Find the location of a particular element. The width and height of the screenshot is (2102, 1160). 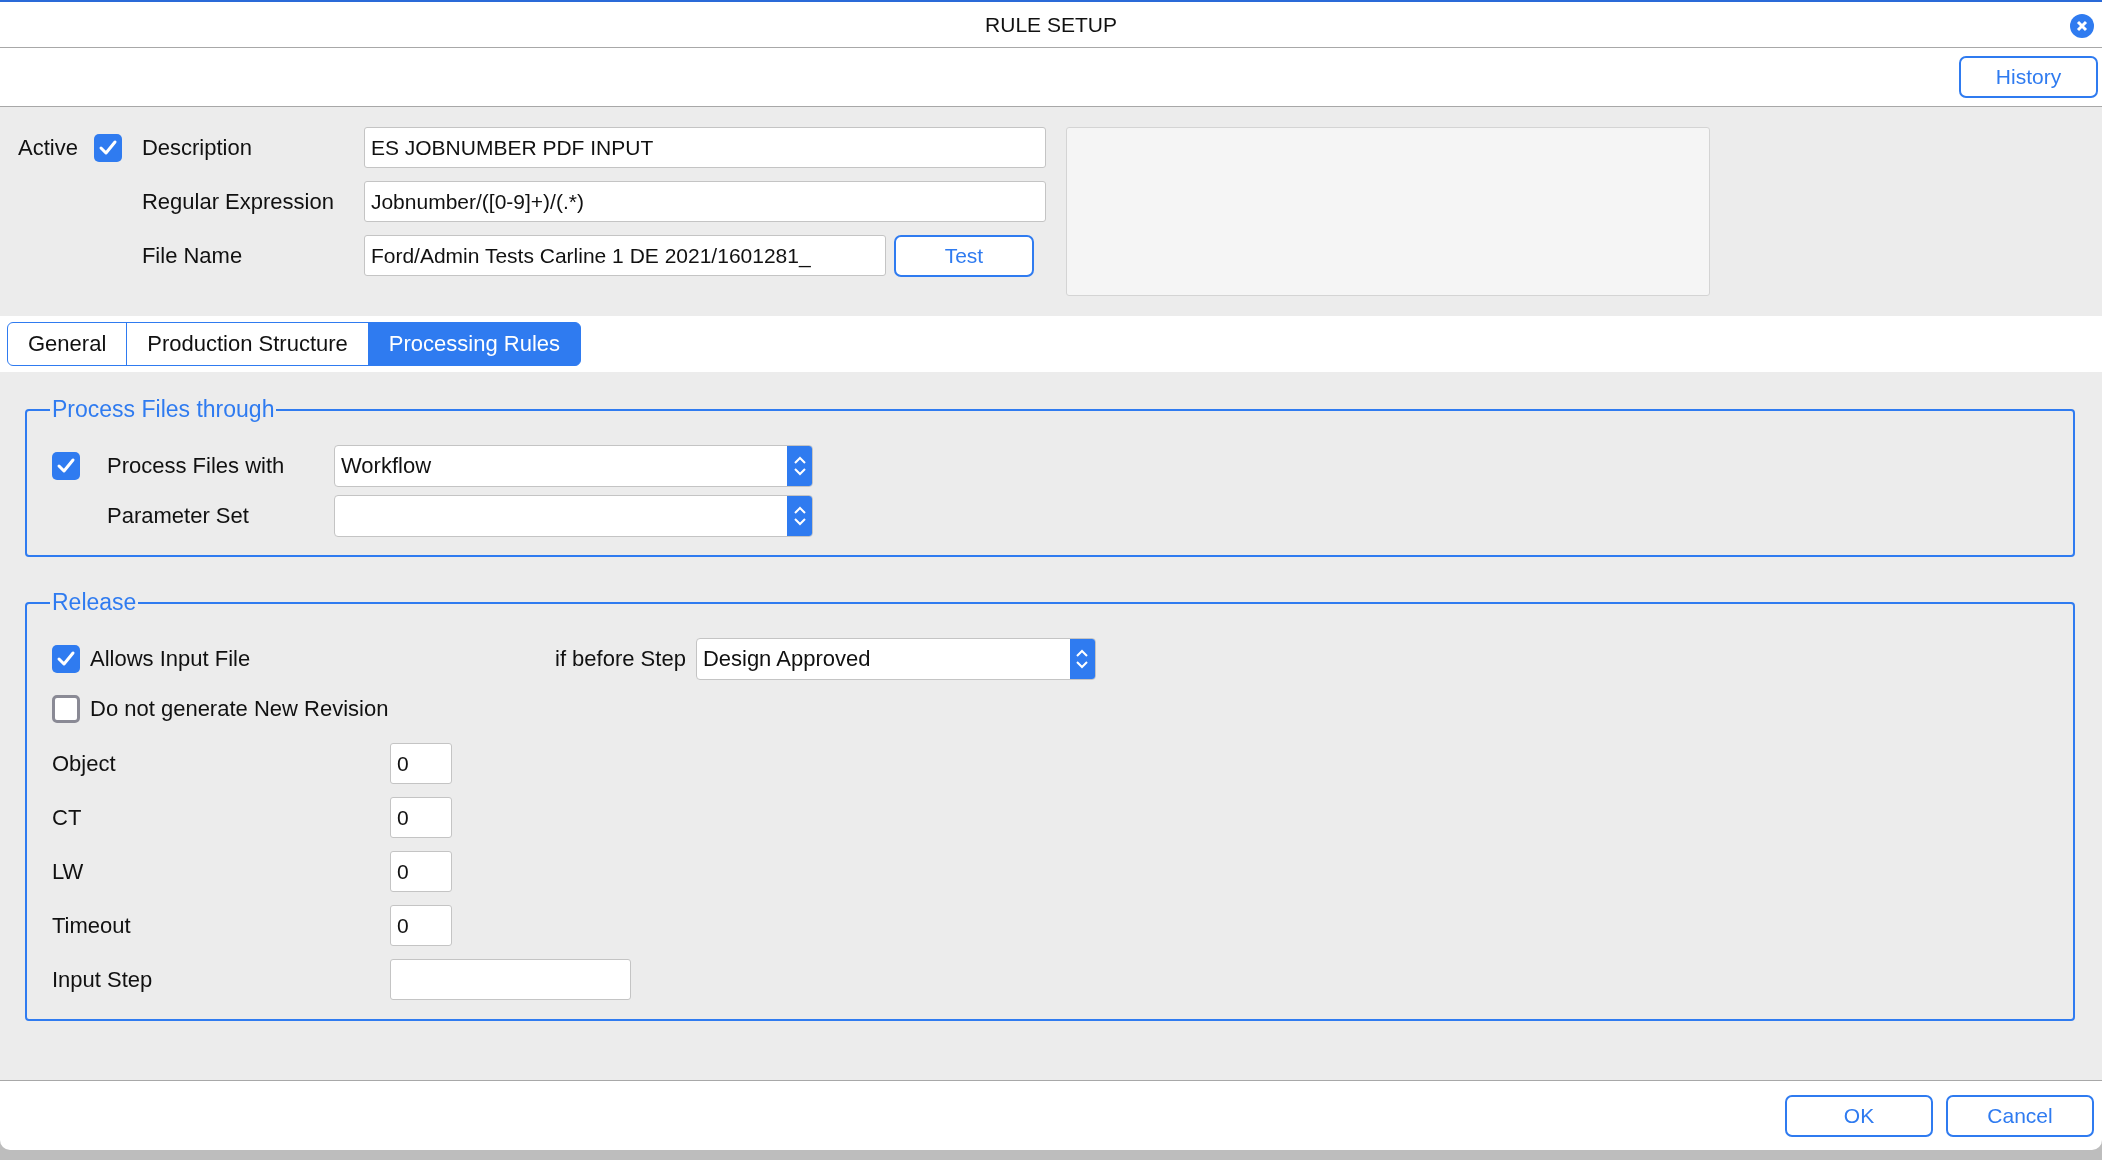

checkbox-label: Allows Input File is located at coordinates (171, 659).